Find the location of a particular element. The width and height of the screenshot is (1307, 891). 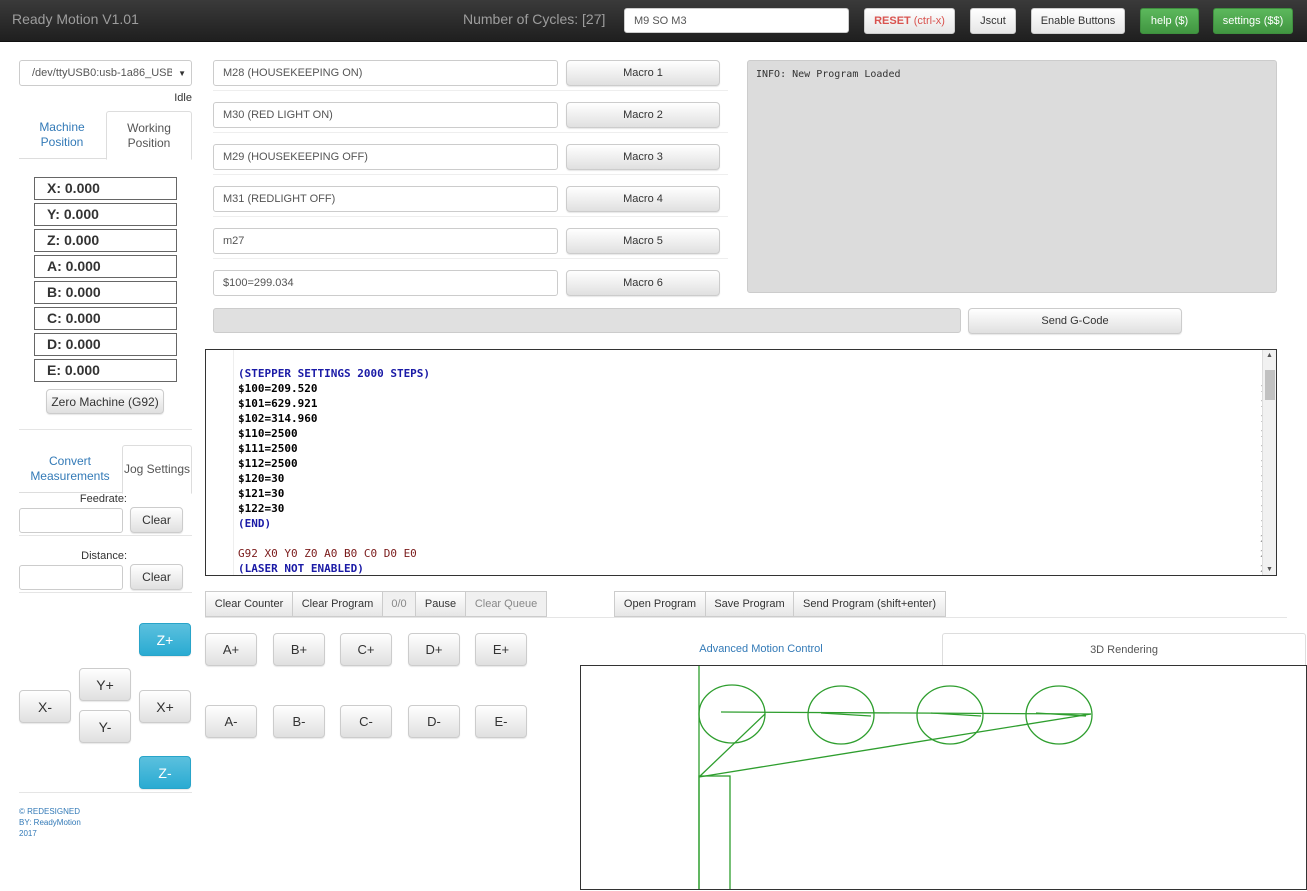

jog-b-minus-button: B- is located at coordinates (299, 721).